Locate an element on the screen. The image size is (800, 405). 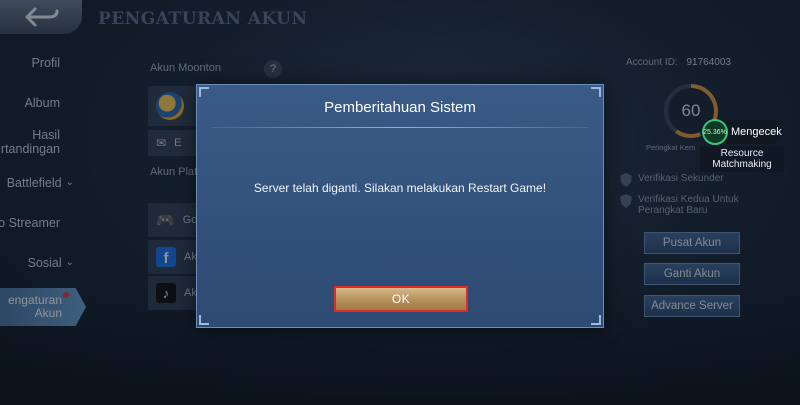
resource-progress-circle: 25.36% is located at coordinates (715, 132).